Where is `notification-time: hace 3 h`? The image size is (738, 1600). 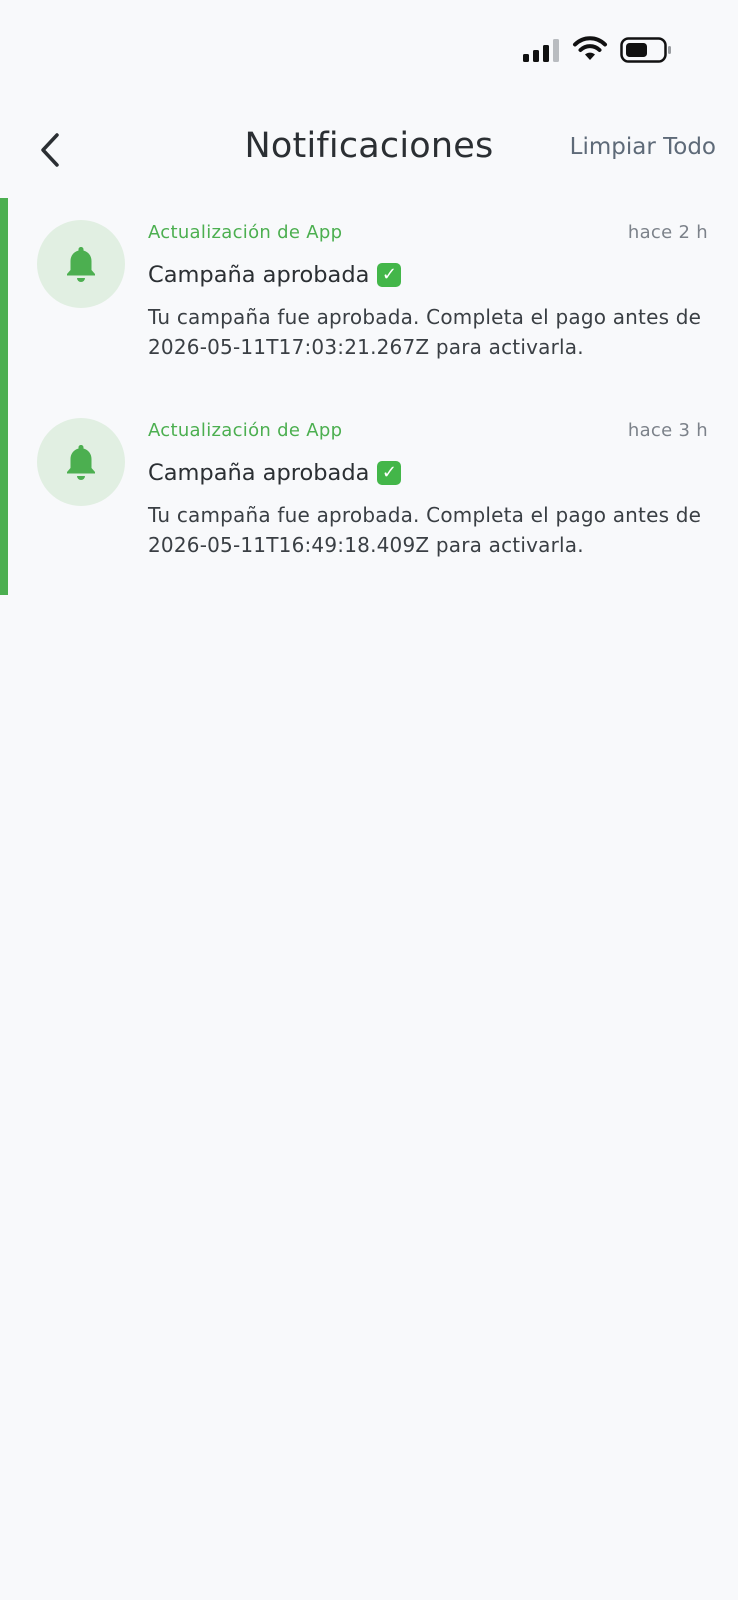
notification-time: hace 3 h is located at coordinates (667, 430).